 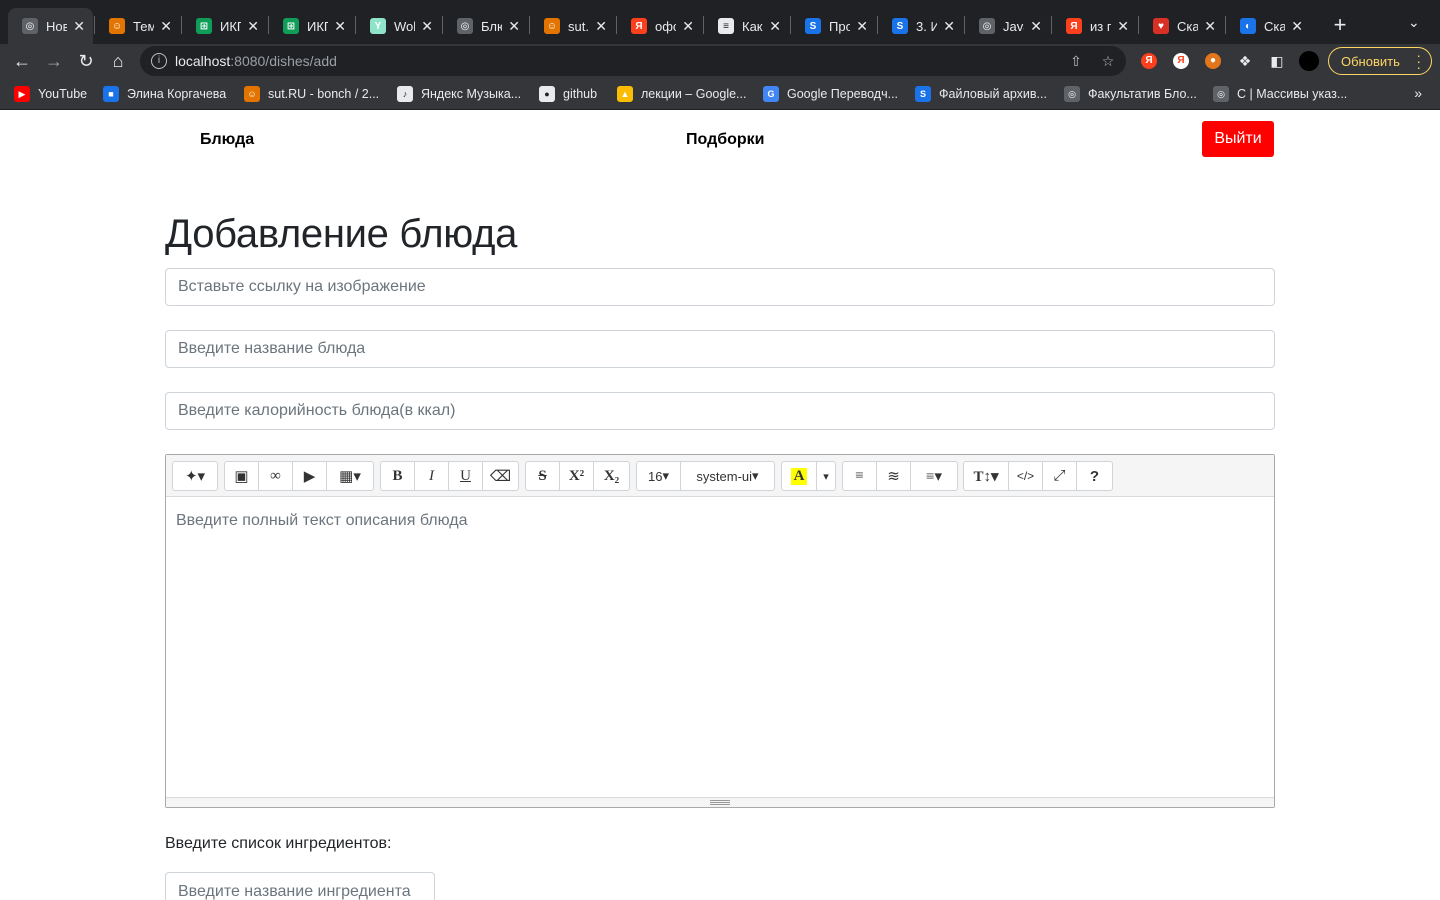 I want to click on address-bar: i localhost:8080/dishes/add ⇧ ☆, so click(x=633, y=61).